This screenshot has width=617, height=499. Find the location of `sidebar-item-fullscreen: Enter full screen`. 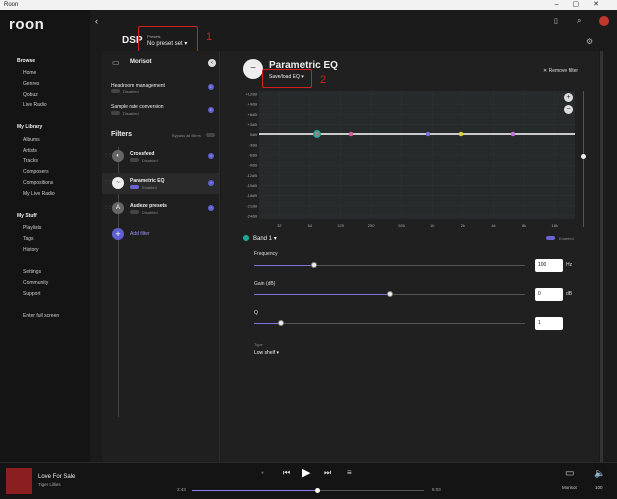

sidebar-item-fullscreen: Enter full screen is located at coordinates (41, 316).